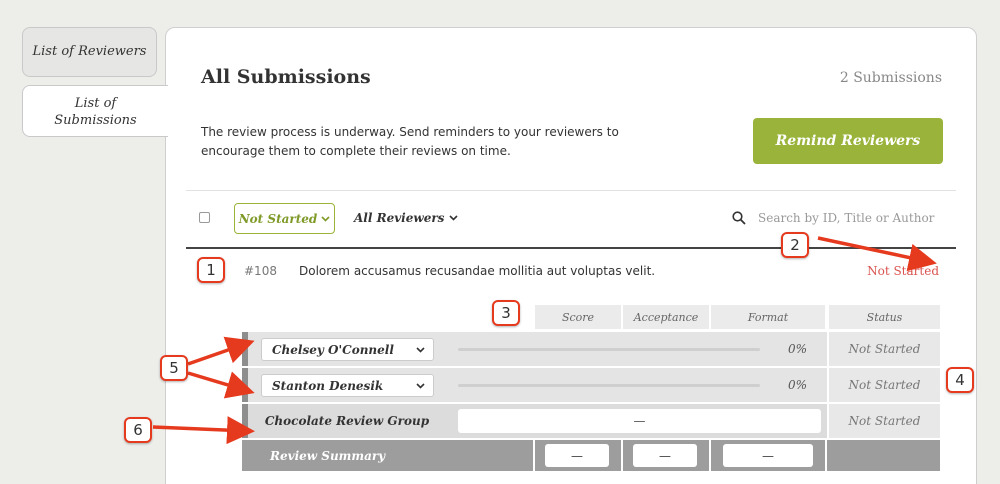  I want to click on annotation-badge-4: 4, so click(960, 380).